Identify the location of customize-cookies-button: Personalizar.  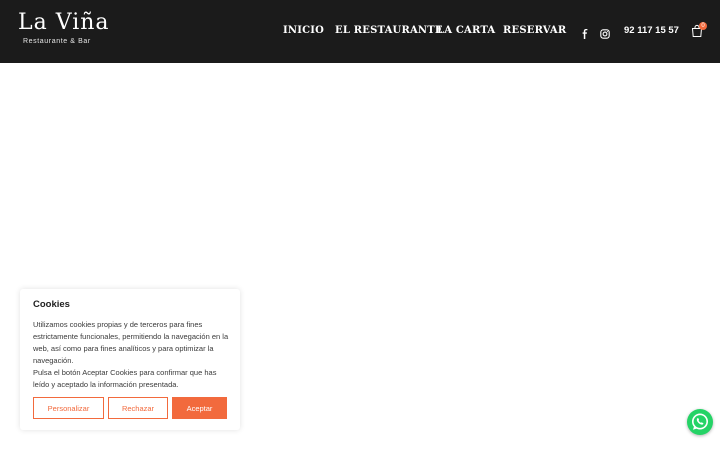
(68, 408).